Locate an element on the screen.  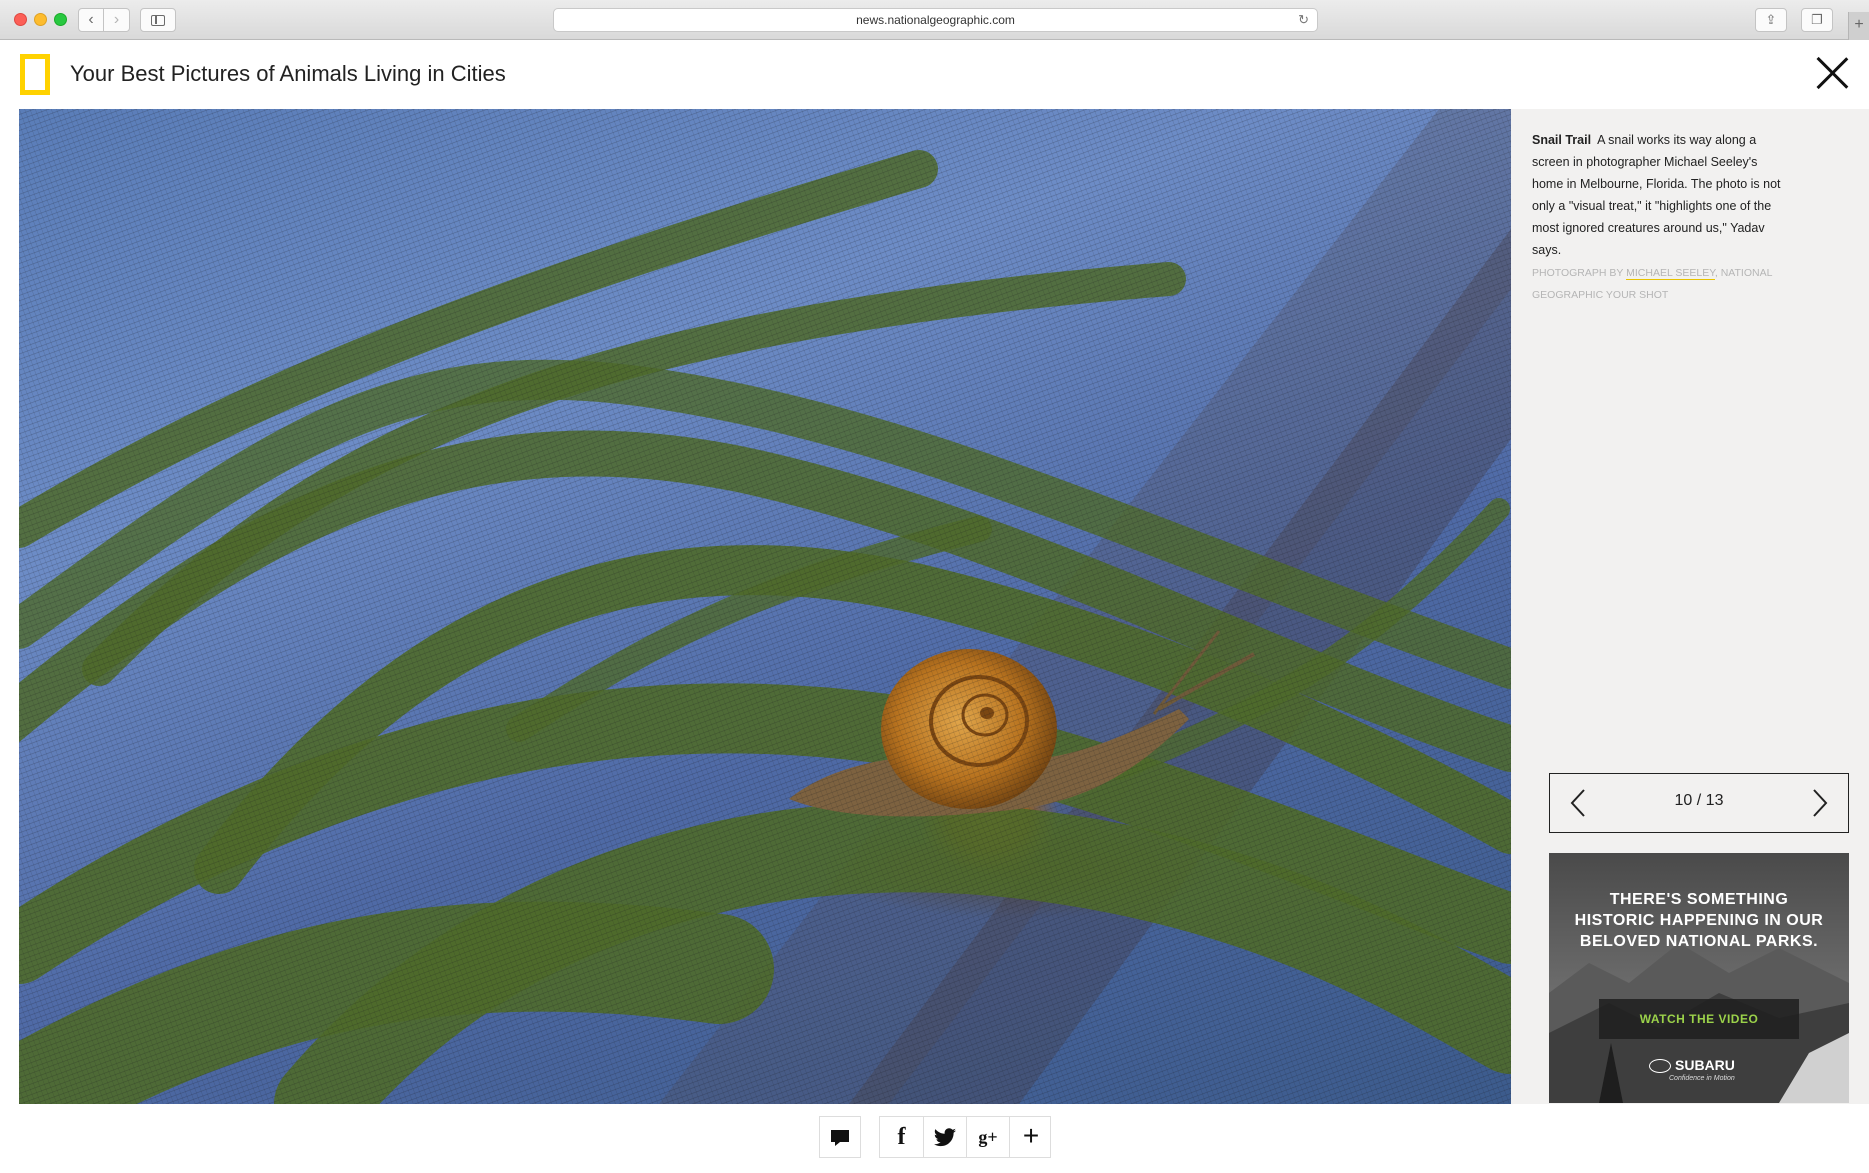
browser-toolbar: ‹ › news.nationalgeographic.com ↻ ⇪ ❐ + is located at coordinates (934, 20).